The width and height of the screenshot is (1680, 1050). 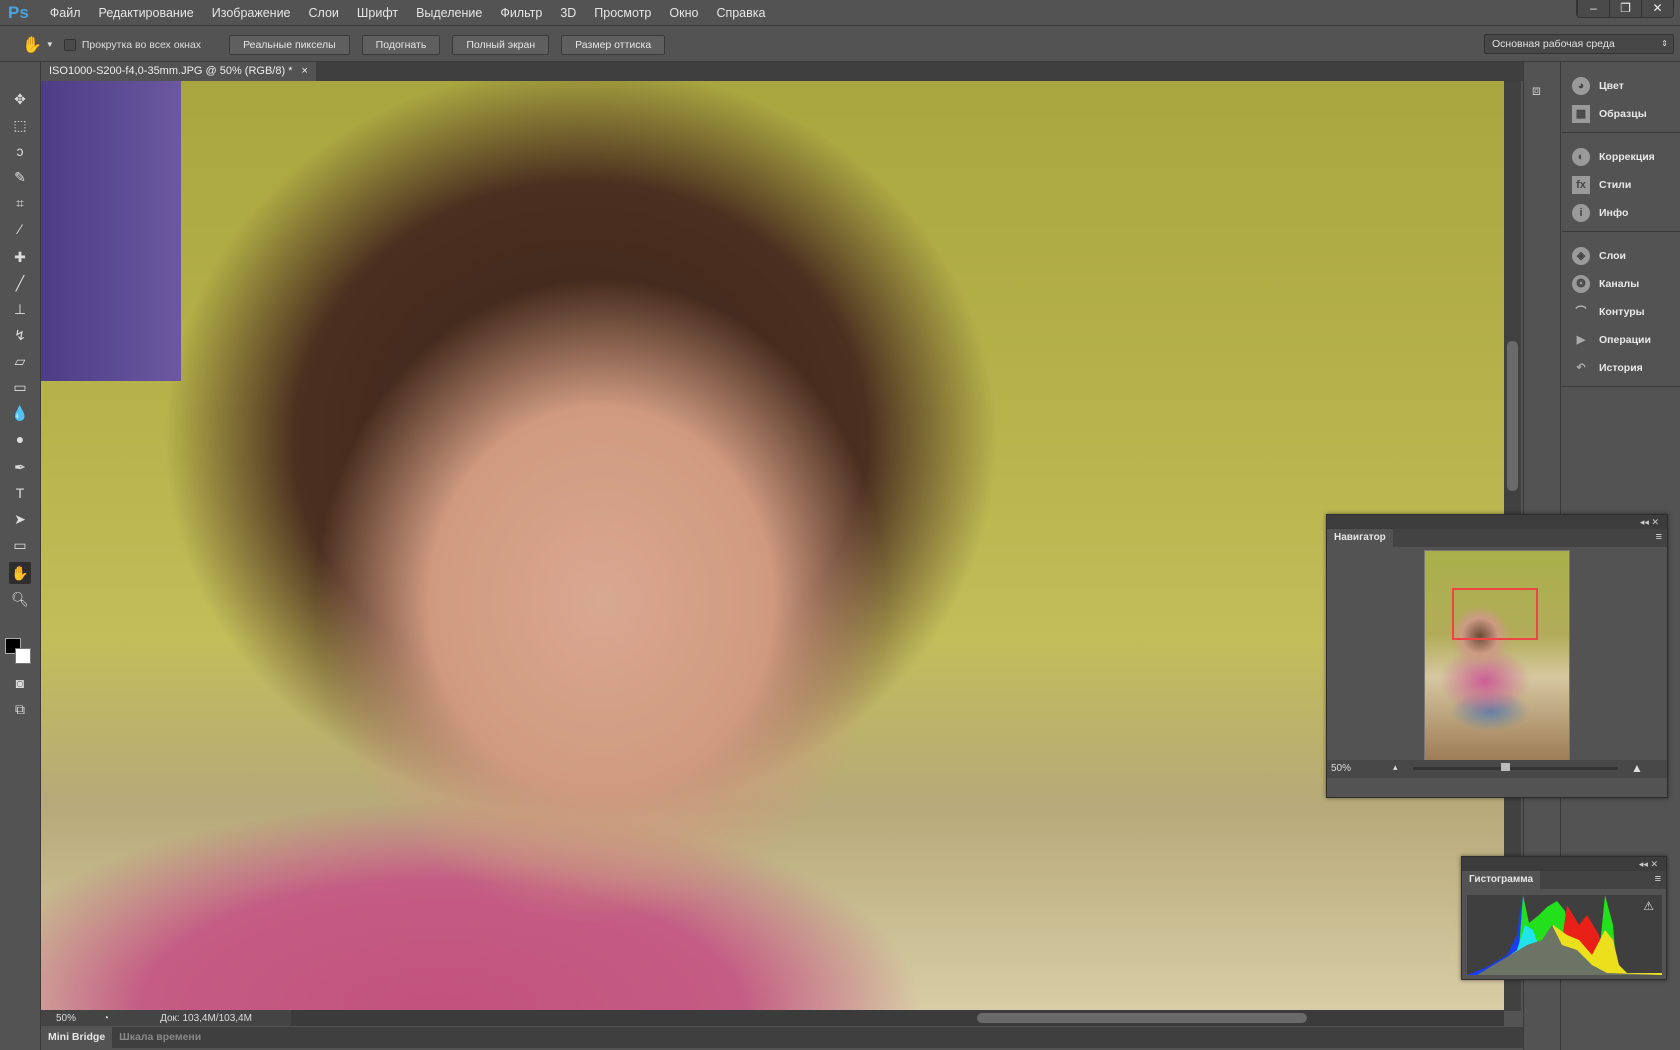 What do you see at coordinates (65, 13) in the screenshot?
I see `menu-file: Файл` at bounding box center [65, 13].